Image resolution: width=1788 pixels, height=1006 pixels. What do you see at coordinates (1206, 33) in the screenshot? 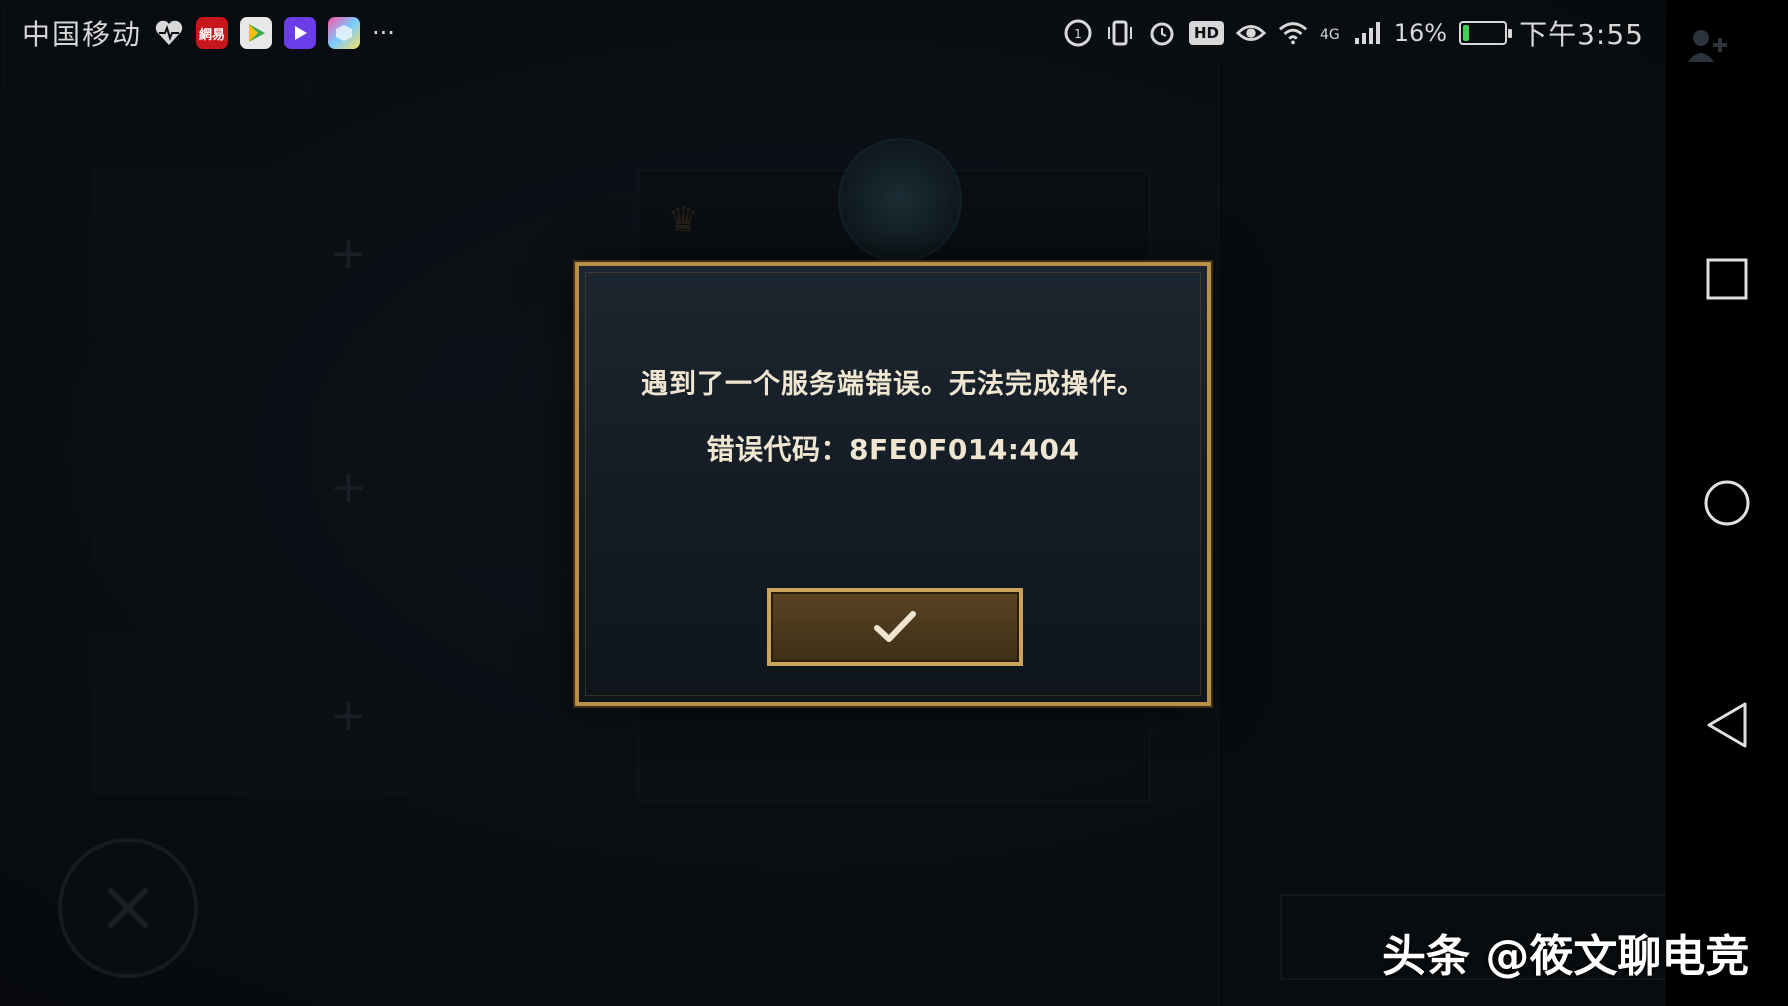
I see `hd-voice-icon: HD` at bounding box center [1206, 33].